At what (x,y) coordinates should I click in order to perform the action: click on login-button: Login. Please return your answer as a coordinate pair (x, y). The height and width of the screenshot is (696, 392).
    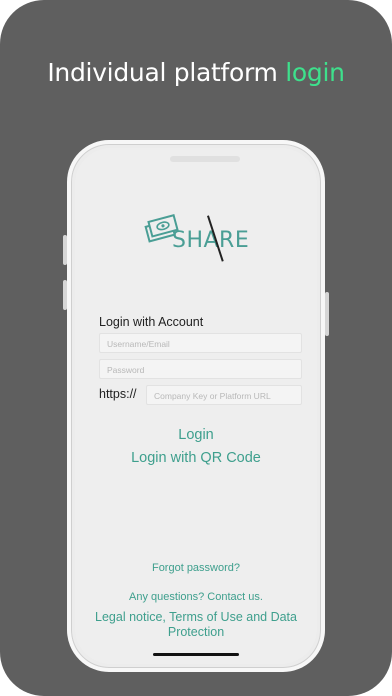
    Looking at the image, I should click on (196, 435).